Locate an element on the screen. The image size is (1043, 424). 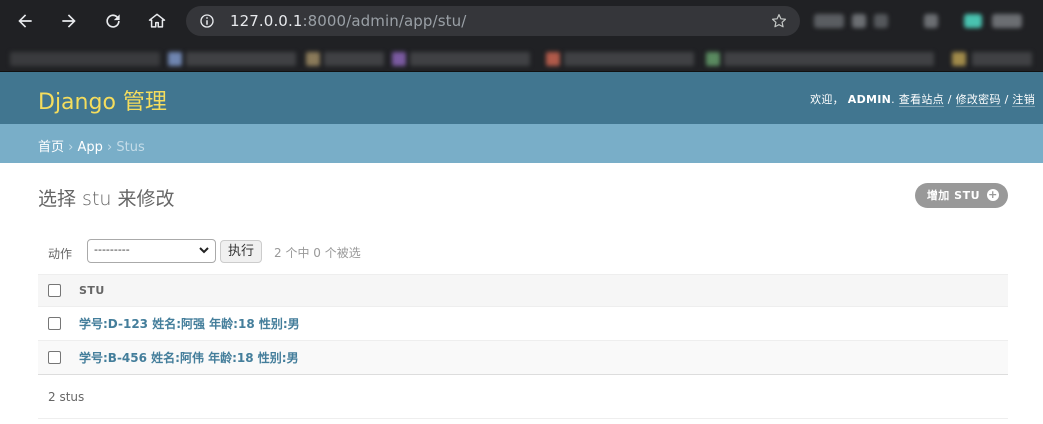
breadcrumb-home: 首页 is located at coordinates (51, 147).